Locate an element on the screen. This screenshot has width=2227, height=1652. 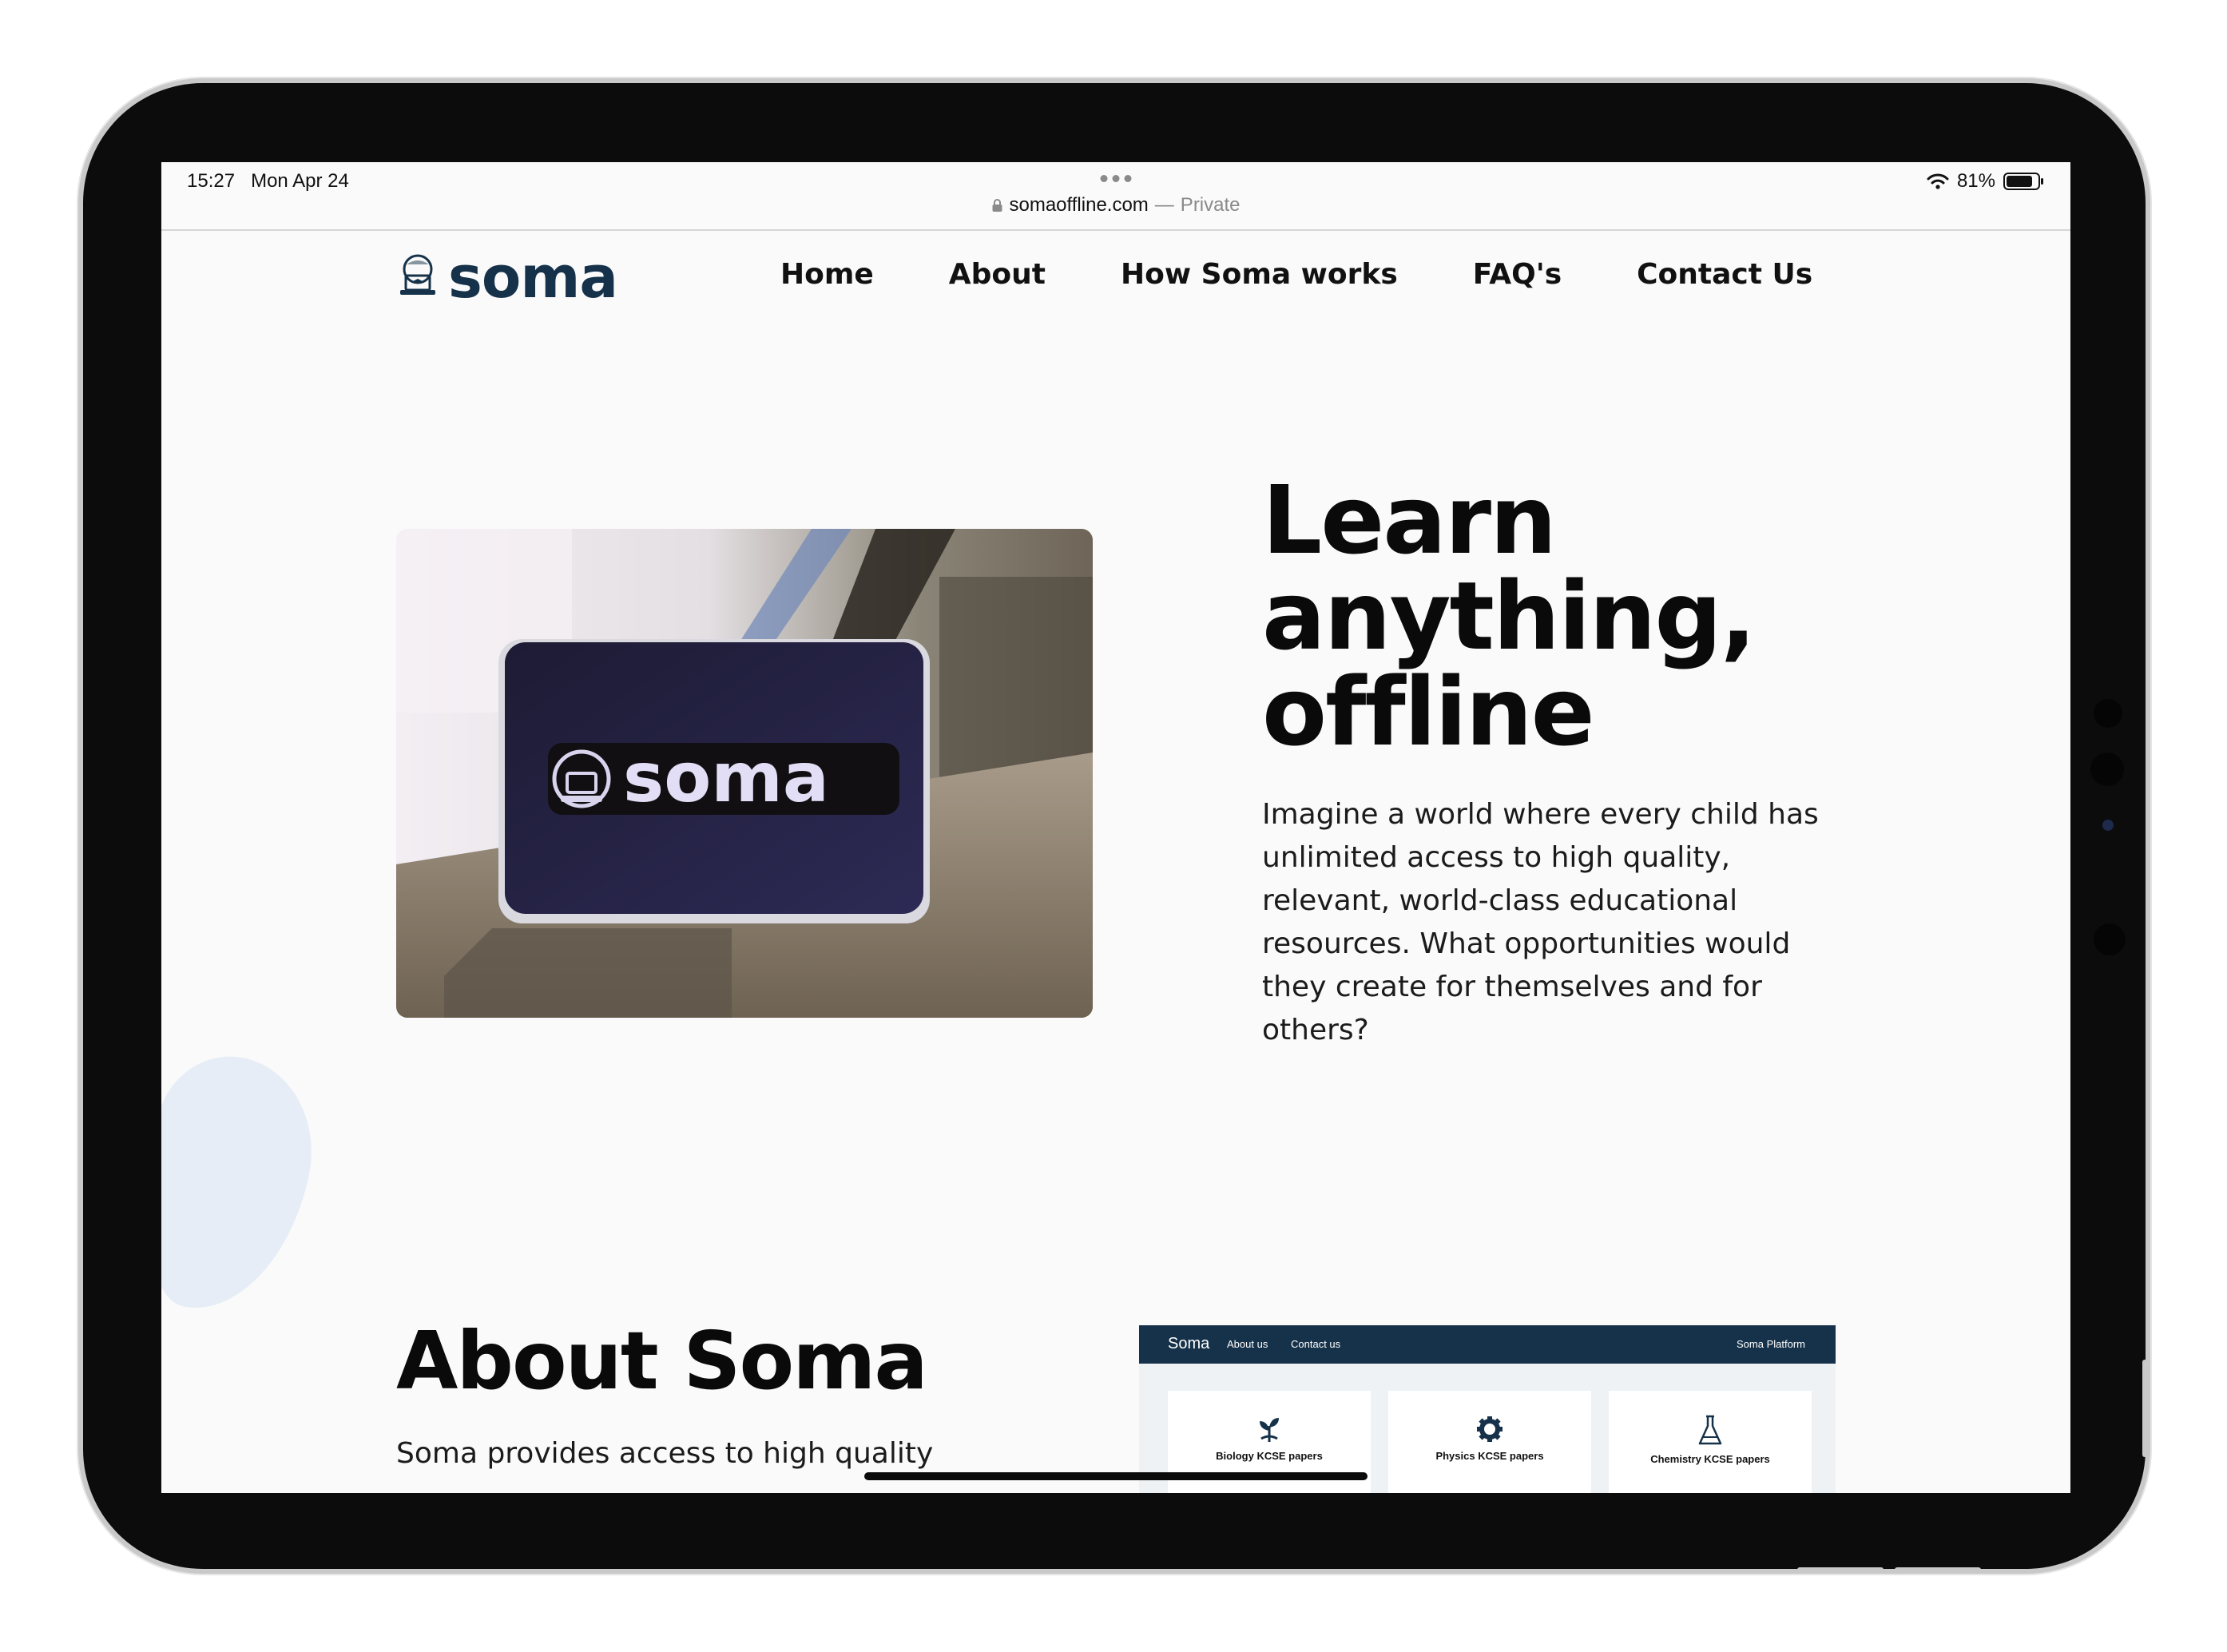
battery-icon is located at coordinates (2023, 181).